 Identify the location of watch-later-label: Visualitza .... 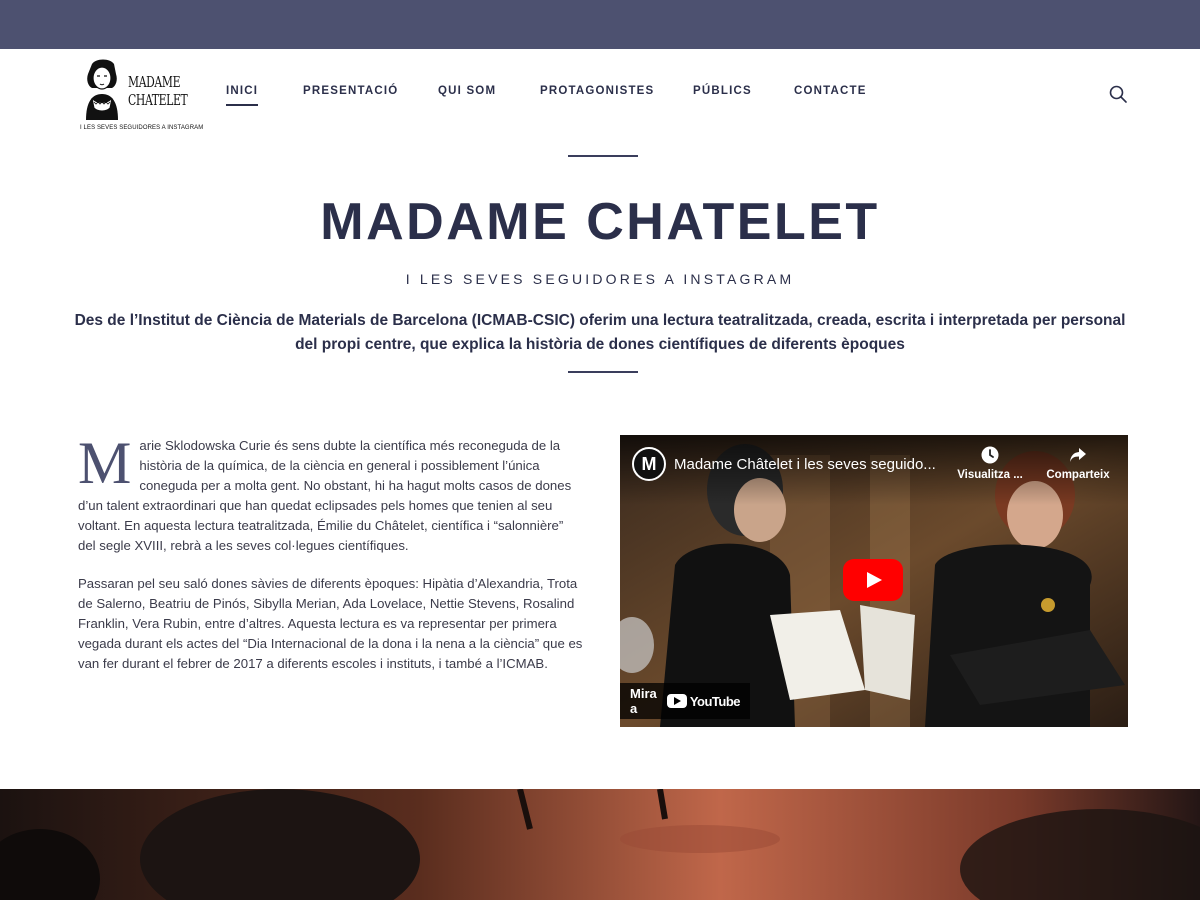
(990, 475).